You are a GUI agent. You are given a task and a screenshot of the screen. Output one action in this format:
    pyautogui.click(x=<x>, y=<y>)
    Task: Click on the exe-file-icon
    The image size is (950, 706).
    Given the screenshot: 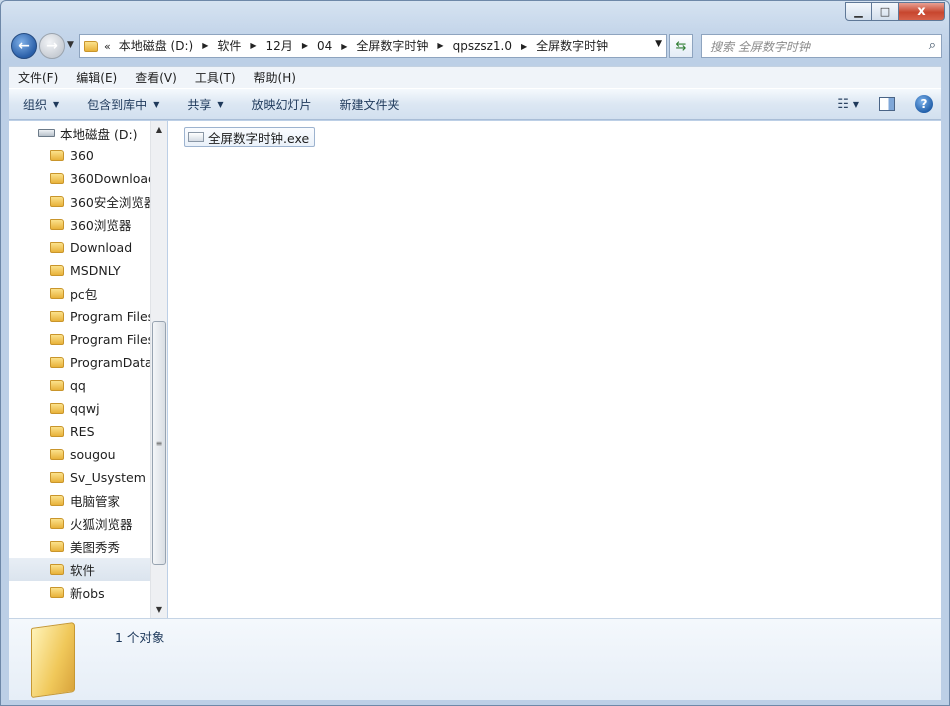 What is the action you would take?
    pyautogui.click(x=196, y=137)
    